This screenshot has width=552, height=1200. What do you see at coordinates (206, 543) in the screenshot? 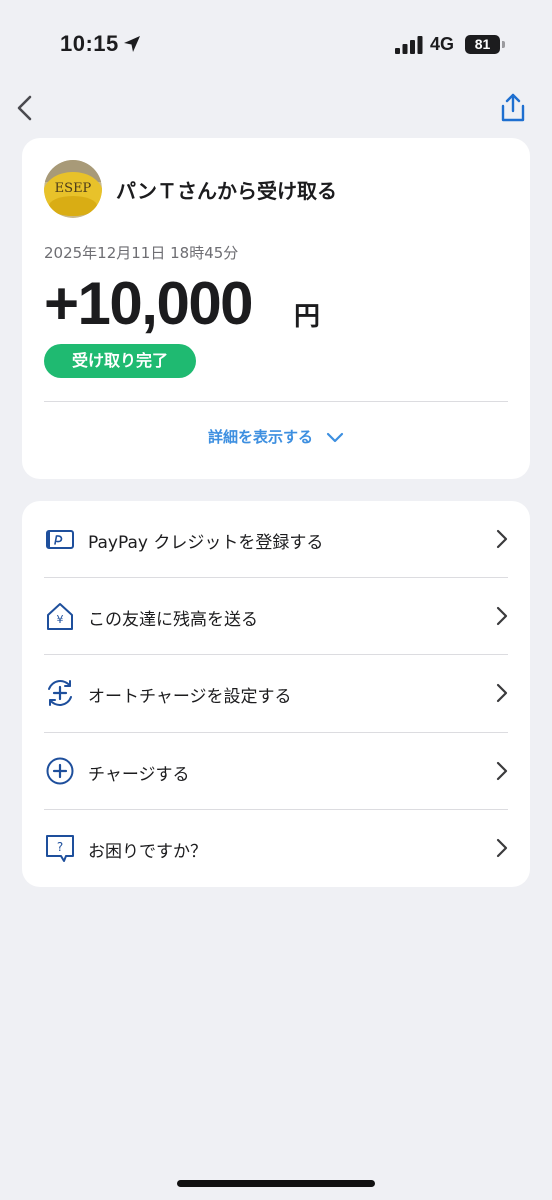
I see `menu-label: PayPay クレジットを登録する` at bounding box center [206, 543].